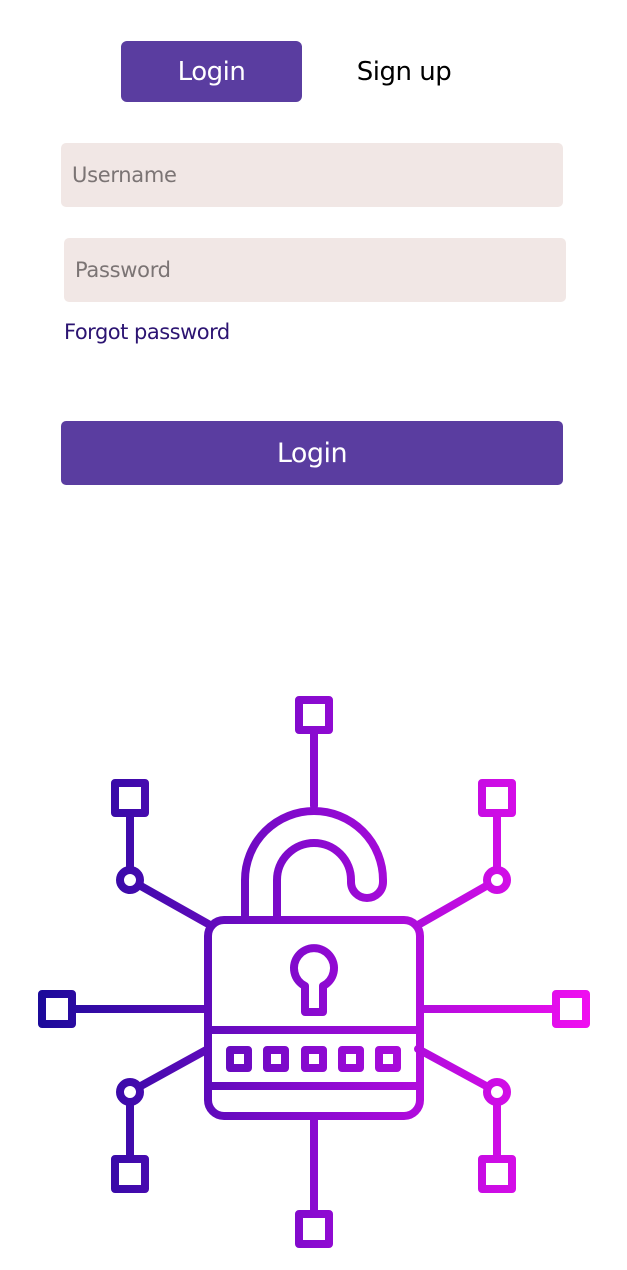 Image resolution: width=627 pixels, height=1270 pixels. Describe the element at coordinates (404, 71) in the screenshot. I see `tab-signup: Sign up` at that location.